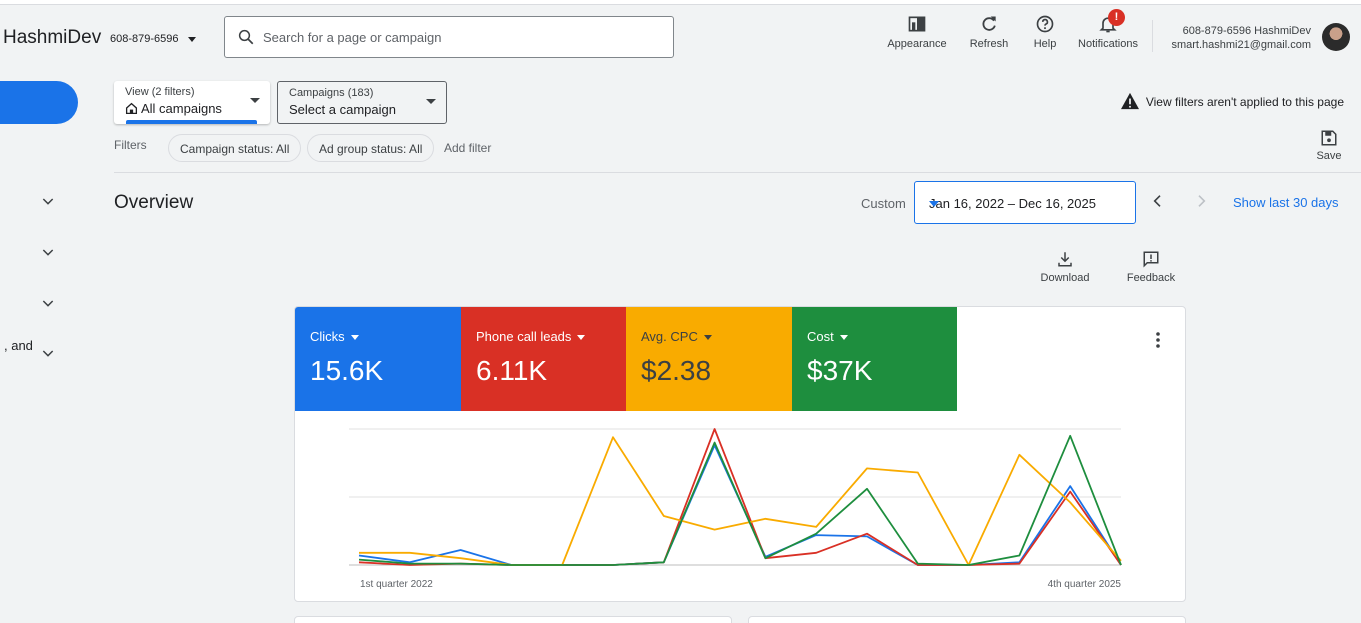 The width and height of the screenshot is (1361, 623). What do you see at coordinates (989, 23) in the screenshot?
I see `refresh-icon` at bounding box center [989, 23].